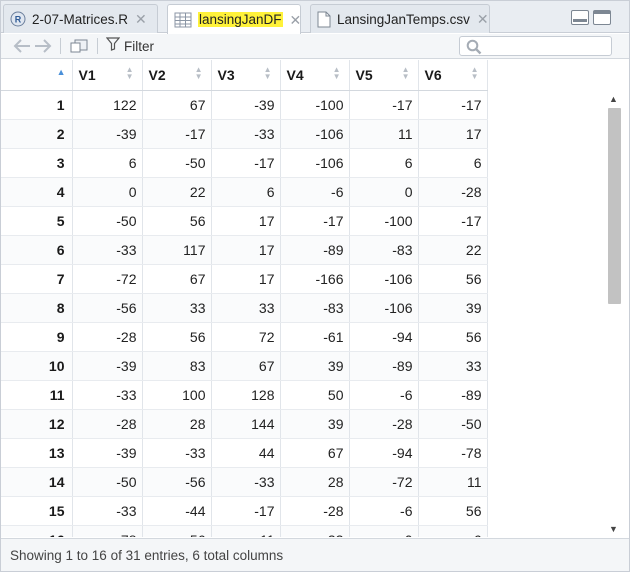 The height and width of the screenshot is (572, 630). I want to click on table-row: 8 -56 33 33 -83 -106 39, so click(244, 308).